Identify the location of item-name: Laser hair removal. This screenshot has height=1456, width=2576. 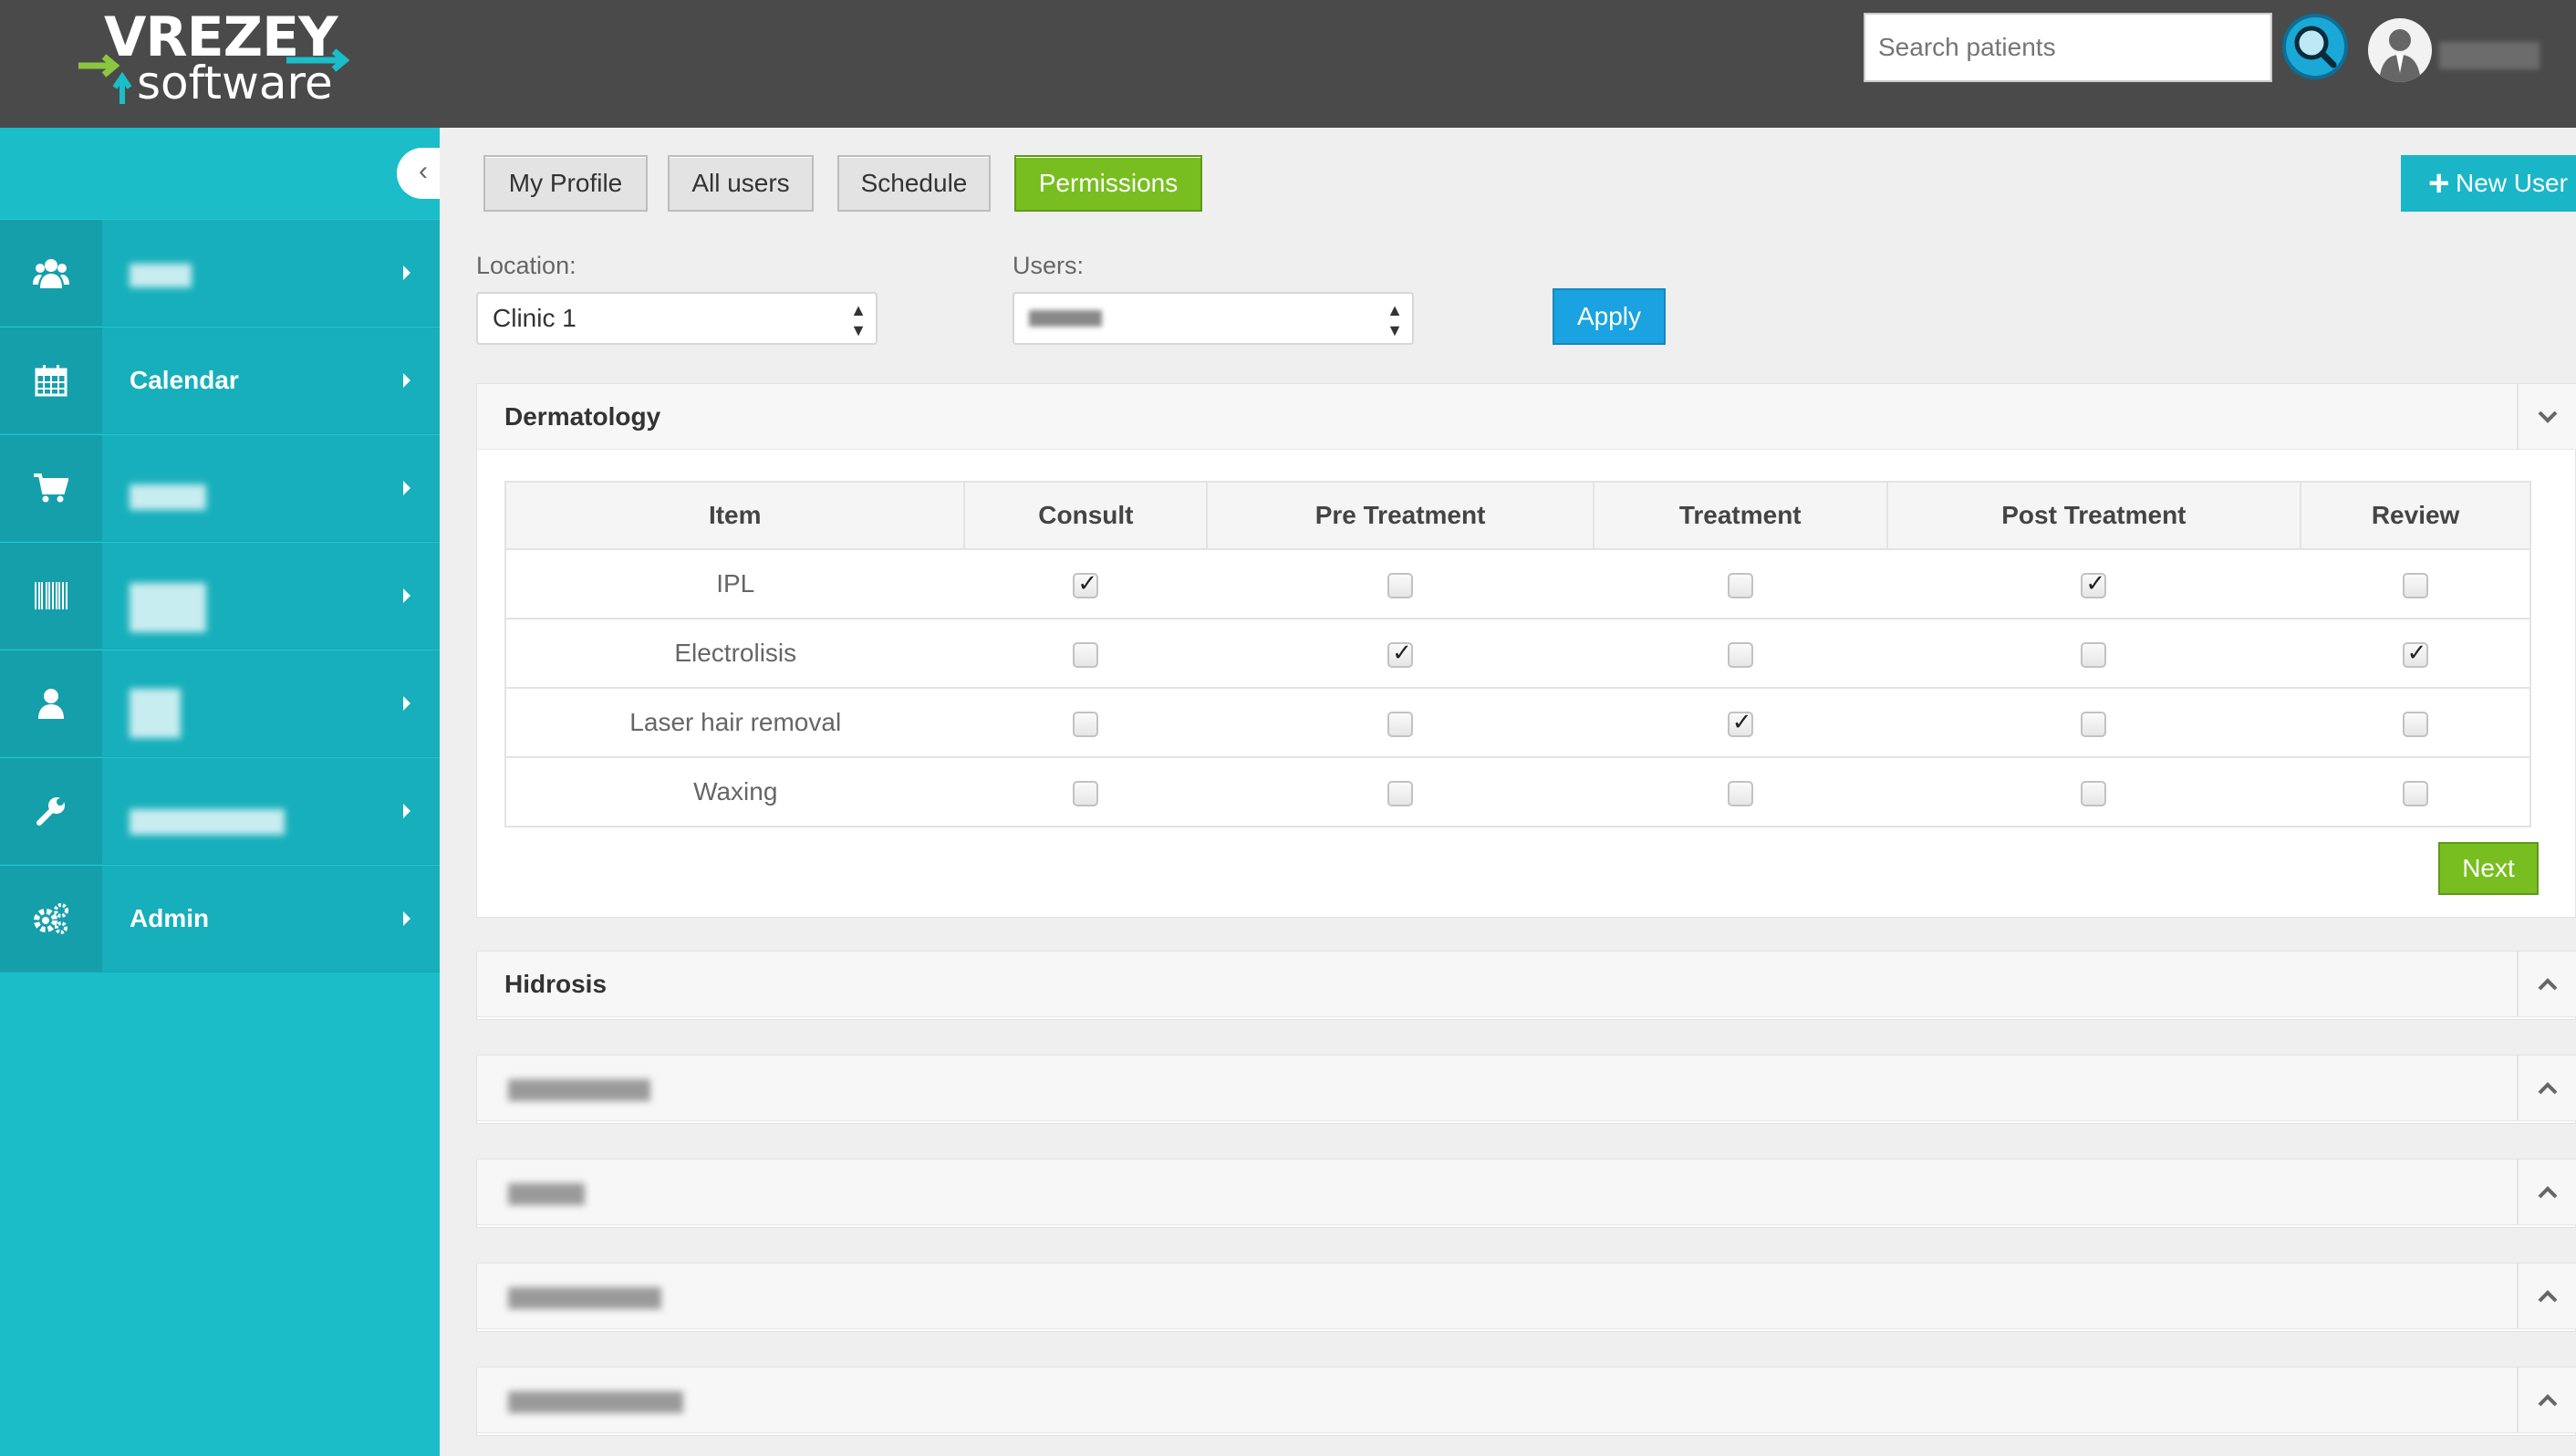
(735, 723).